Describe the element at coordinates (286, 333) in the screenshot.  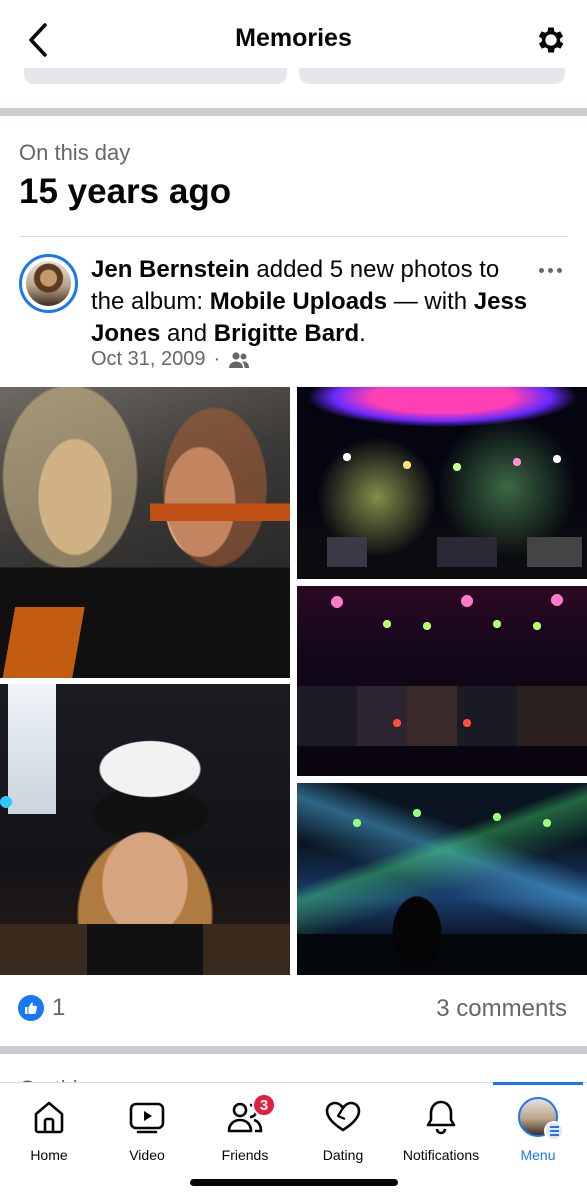
I see `tagged-friend-link: Brigitte Bard` at that location.